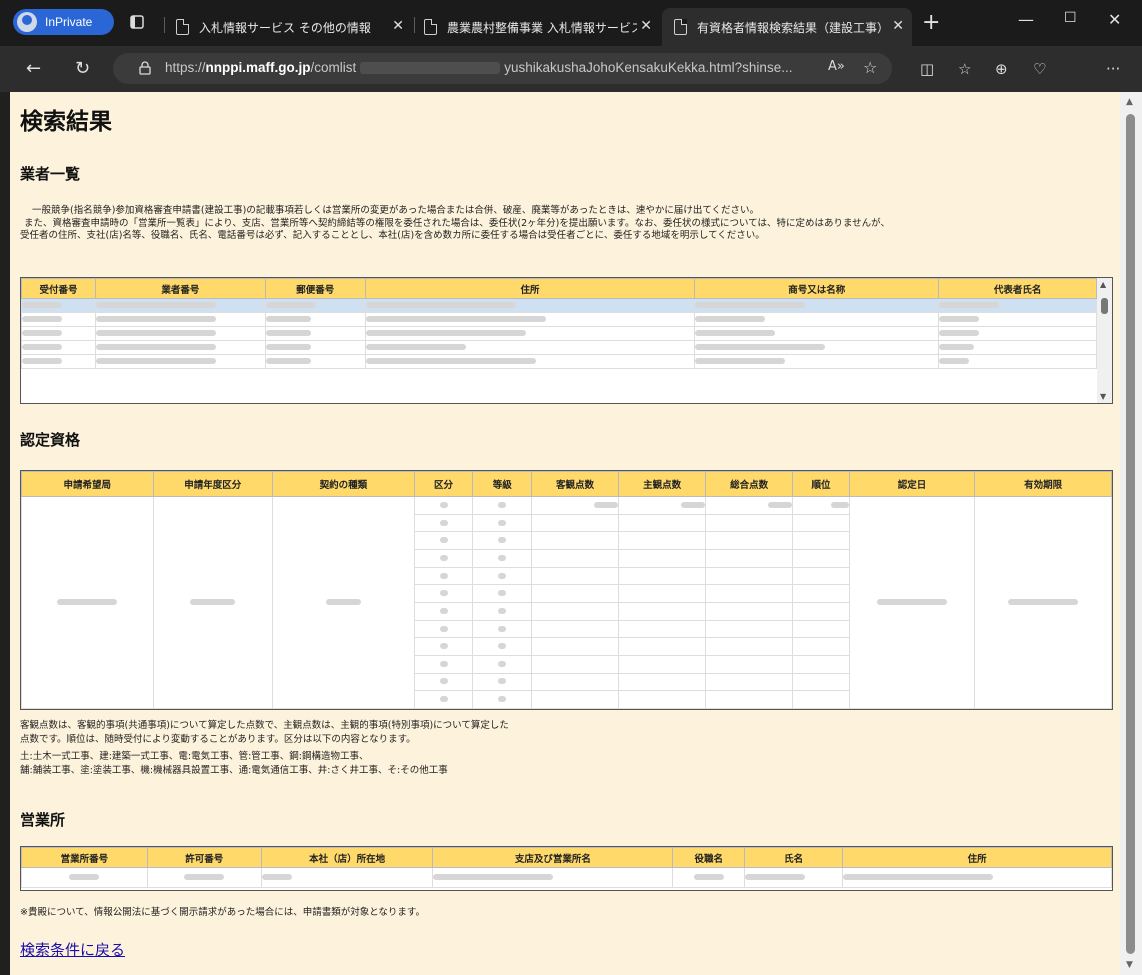  I want to click on new-tab-icon: +, so click(931, 22).